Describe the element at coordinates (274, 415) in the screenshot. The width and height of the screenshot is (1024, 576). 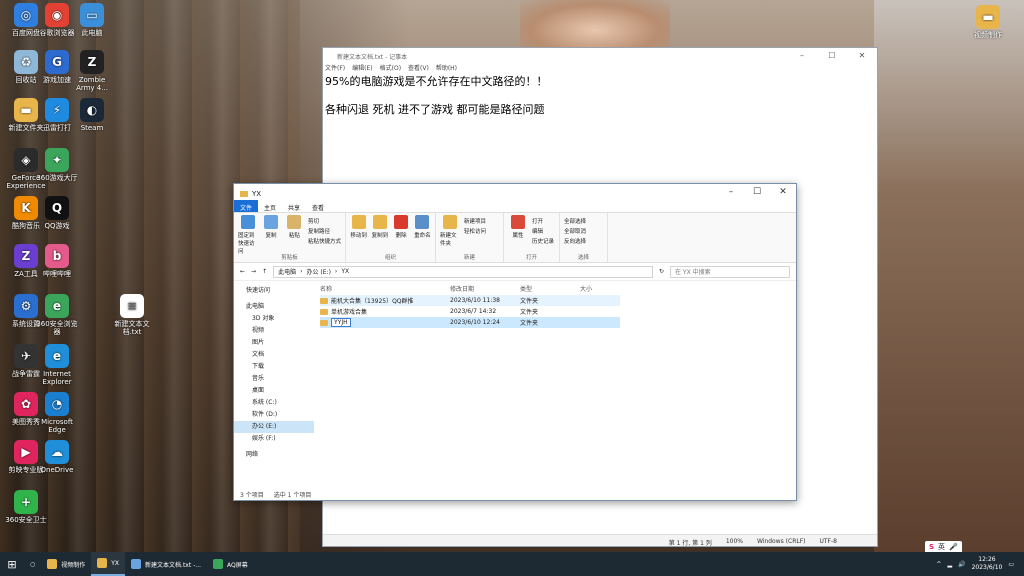
I see `nav-drive-d: 软件 (D:)` at that location.